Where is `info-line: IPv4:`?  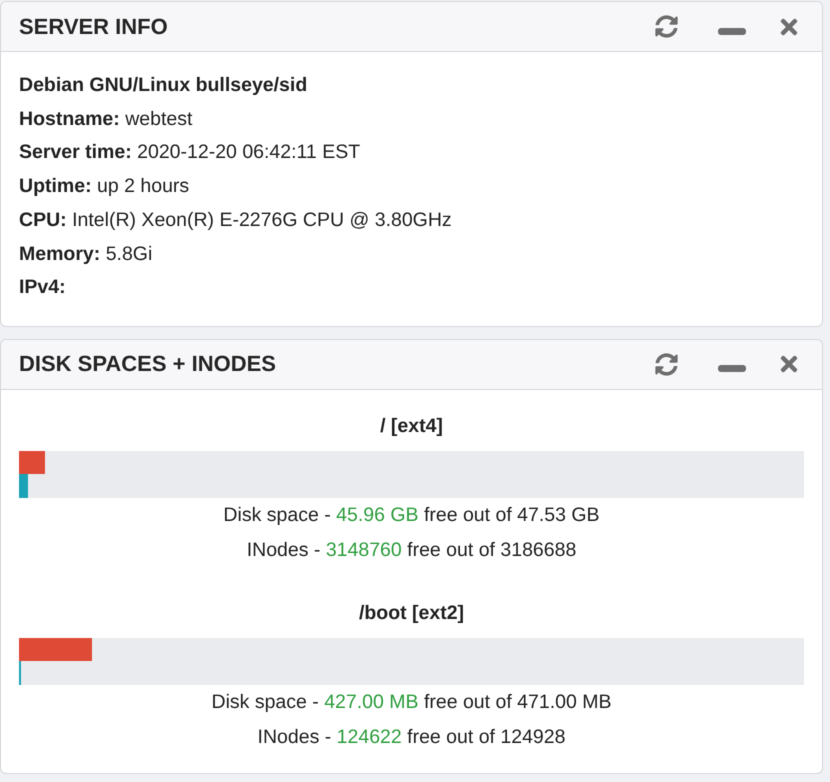
info-line: IPv4: is located at coordinates (43, 287).